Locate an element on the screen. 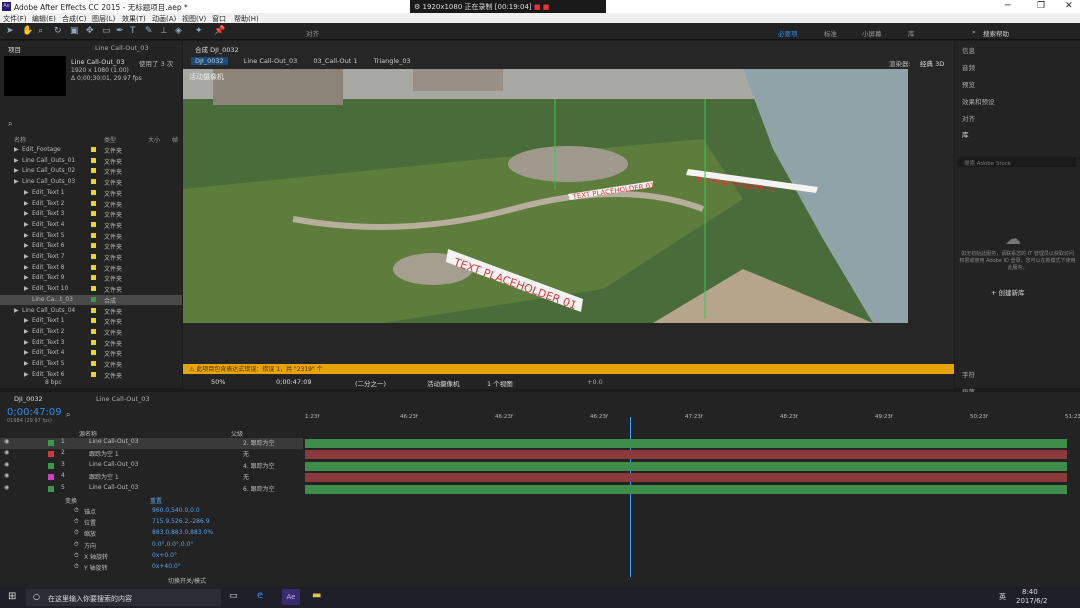 The width and height of the screenshot is (1080, 608). puppet-tool-icon: ✦ is located at coordinates (199, 31).